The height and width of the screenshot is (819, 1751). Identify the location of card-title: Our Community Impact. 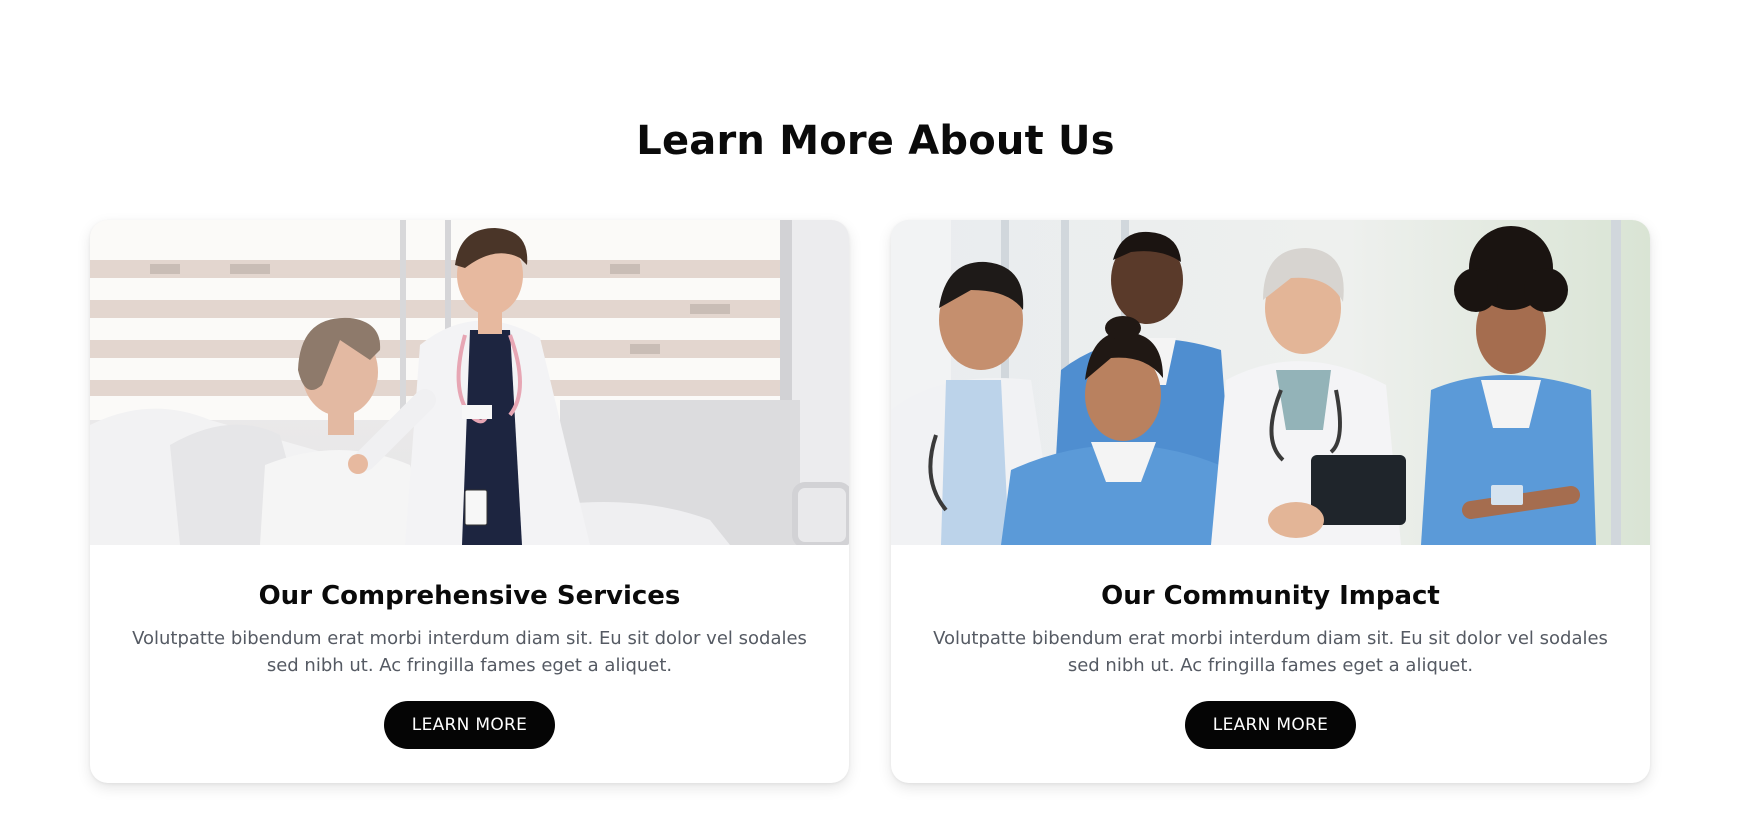
(1270, 596).